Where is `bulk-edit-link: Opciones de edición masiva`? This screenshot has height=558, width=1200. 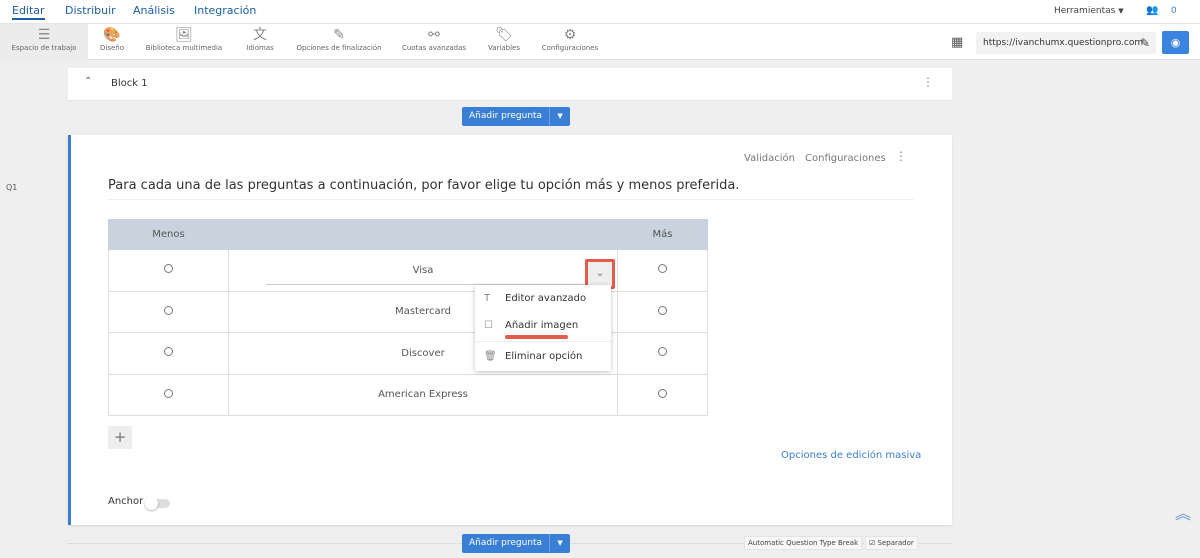 bulk-edit-link: Opciones de edición masiva is located at coordinates (851, 455).